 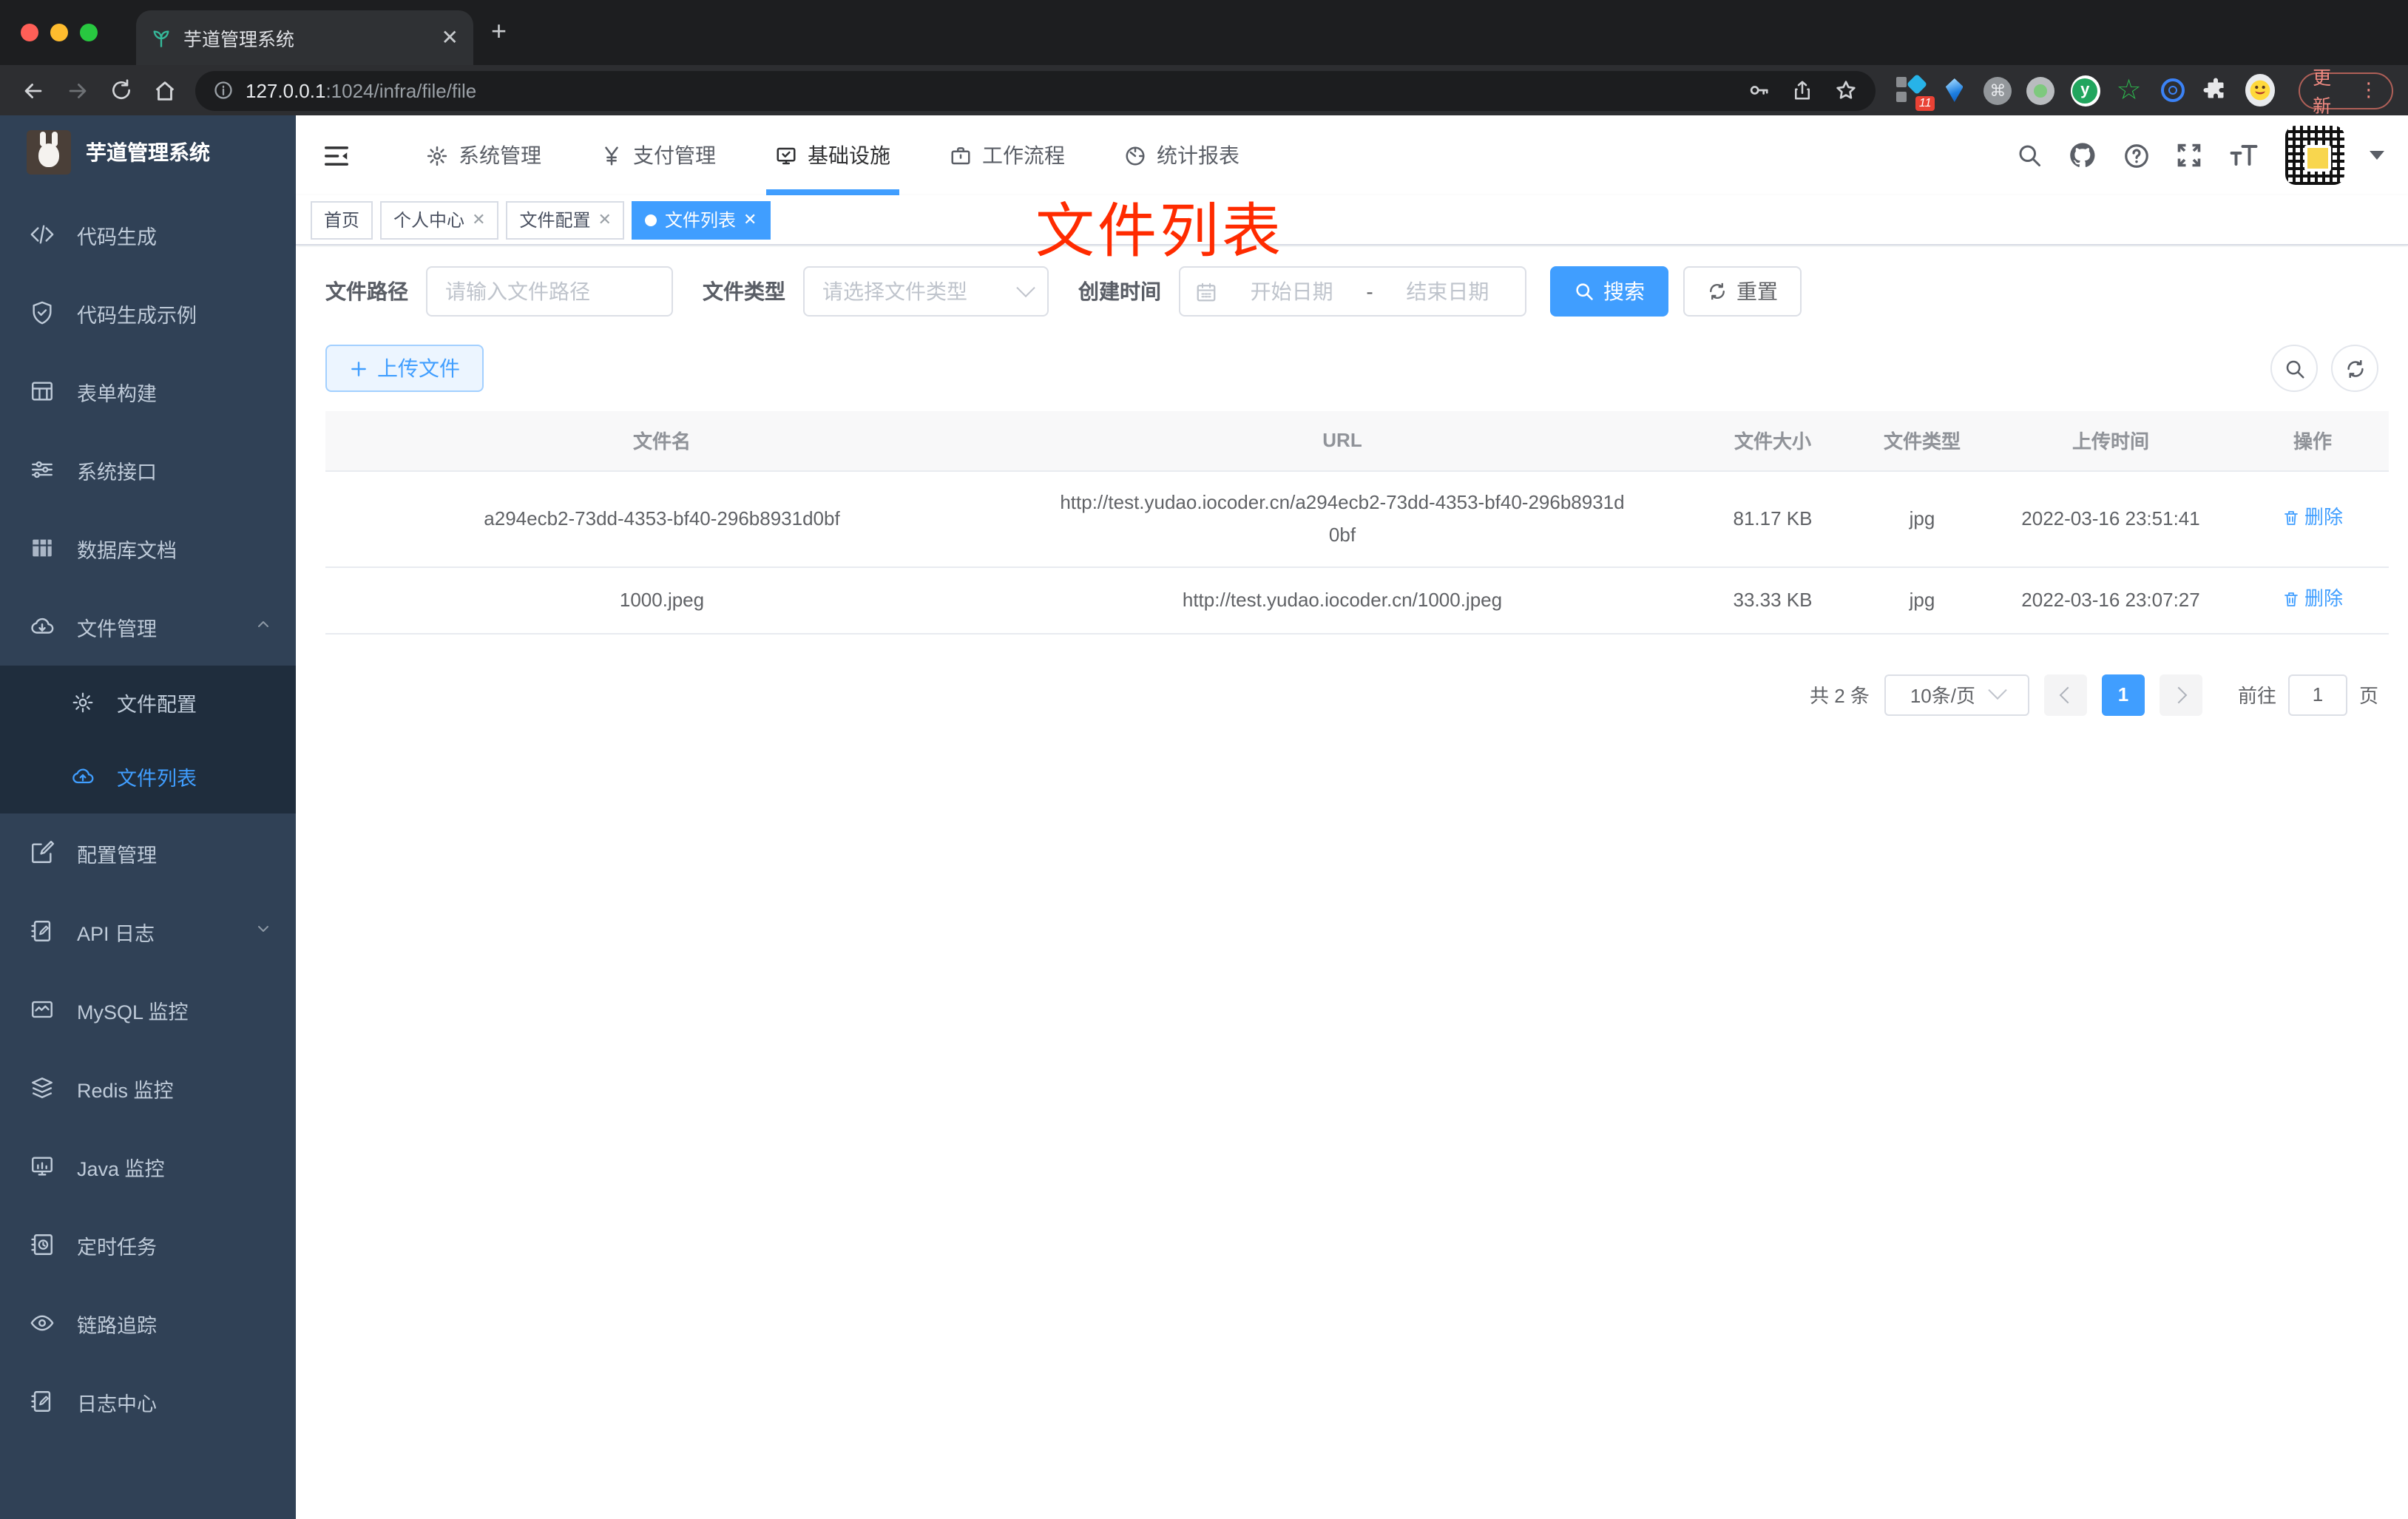 What do you see at coordinates (89, 32) in the screenshot?
I see `zoom-window-button` at bounding box center [89, 32].